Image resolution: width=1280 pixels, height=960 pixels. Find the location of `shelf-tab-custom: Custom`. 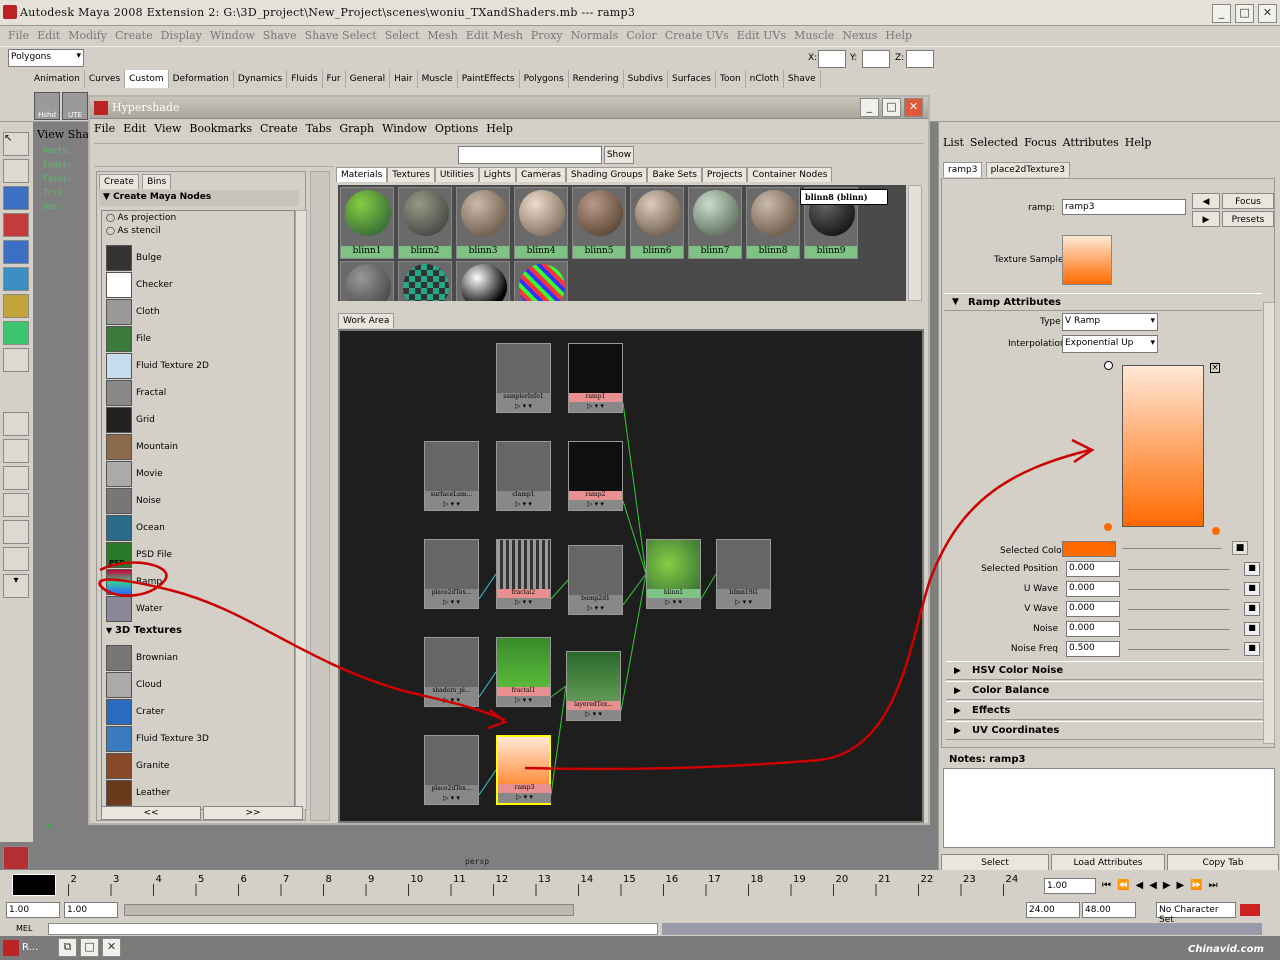

shelf-tab-custom: Custom is located at coordinates (147, 79).